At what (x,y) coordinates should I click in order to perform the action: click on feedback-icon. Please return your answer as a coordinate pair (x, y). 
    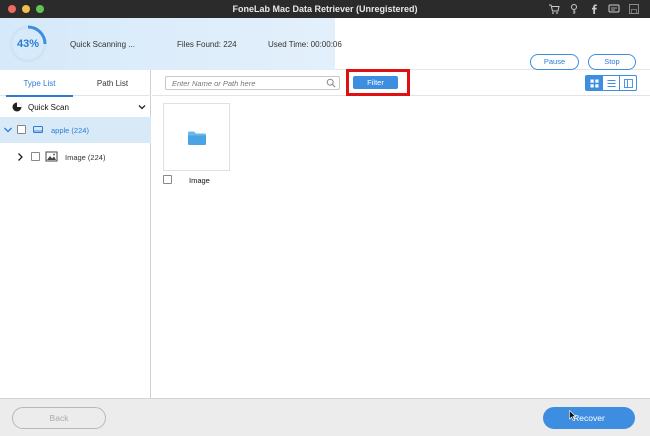
    Looking at the image, I should click on (614, 9).